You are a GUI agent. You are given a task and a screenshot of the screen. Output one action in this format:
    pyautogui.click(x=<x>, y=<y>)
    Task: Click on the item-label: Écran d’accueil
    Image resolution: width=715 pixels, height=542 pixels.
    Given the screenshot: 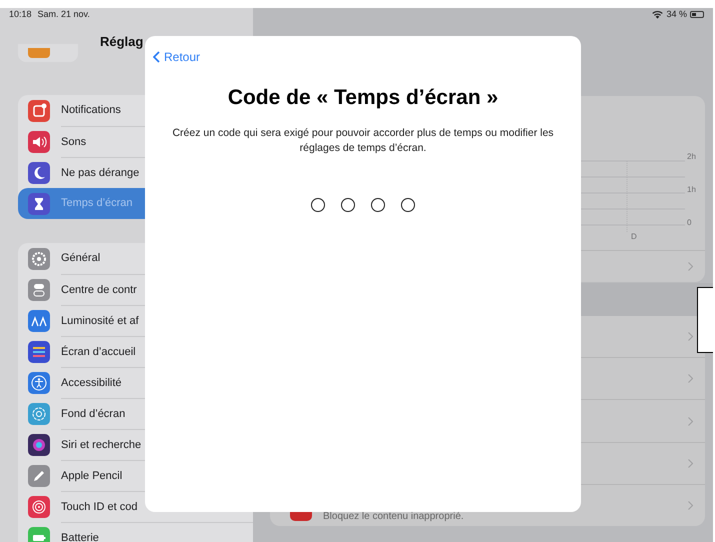 What is the action you would take?
    pyautogui.click(x=98, y=352)
    